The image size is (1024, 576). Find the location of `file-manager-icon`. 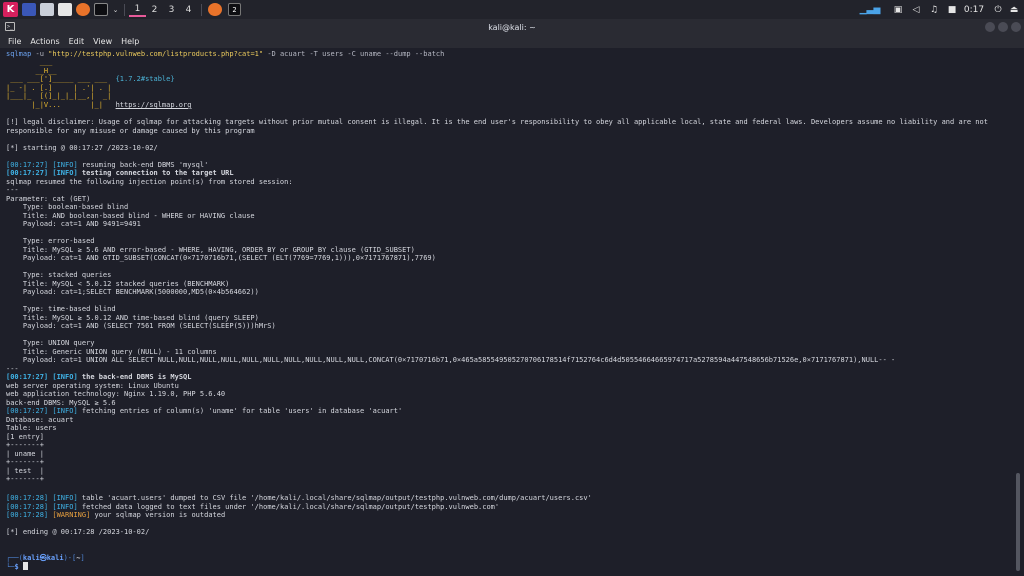

file-manager-icon is located at coordinates (47, 9).